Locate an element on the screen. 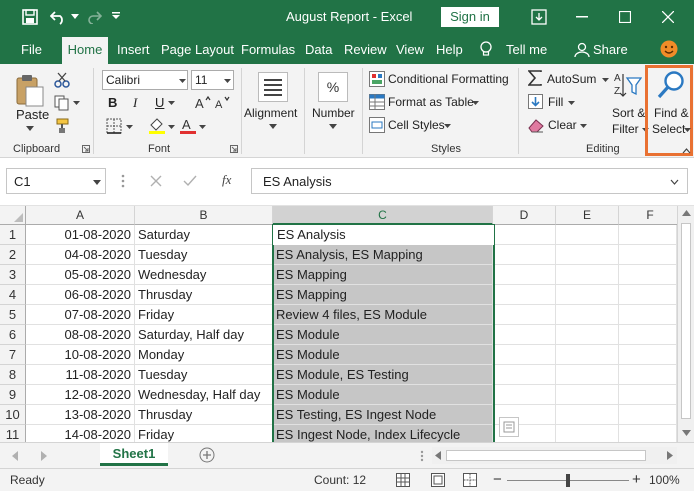 This screenshot has height=491, width=694. tab-page-layout: Page Layout is located at coordinates (197, 49).